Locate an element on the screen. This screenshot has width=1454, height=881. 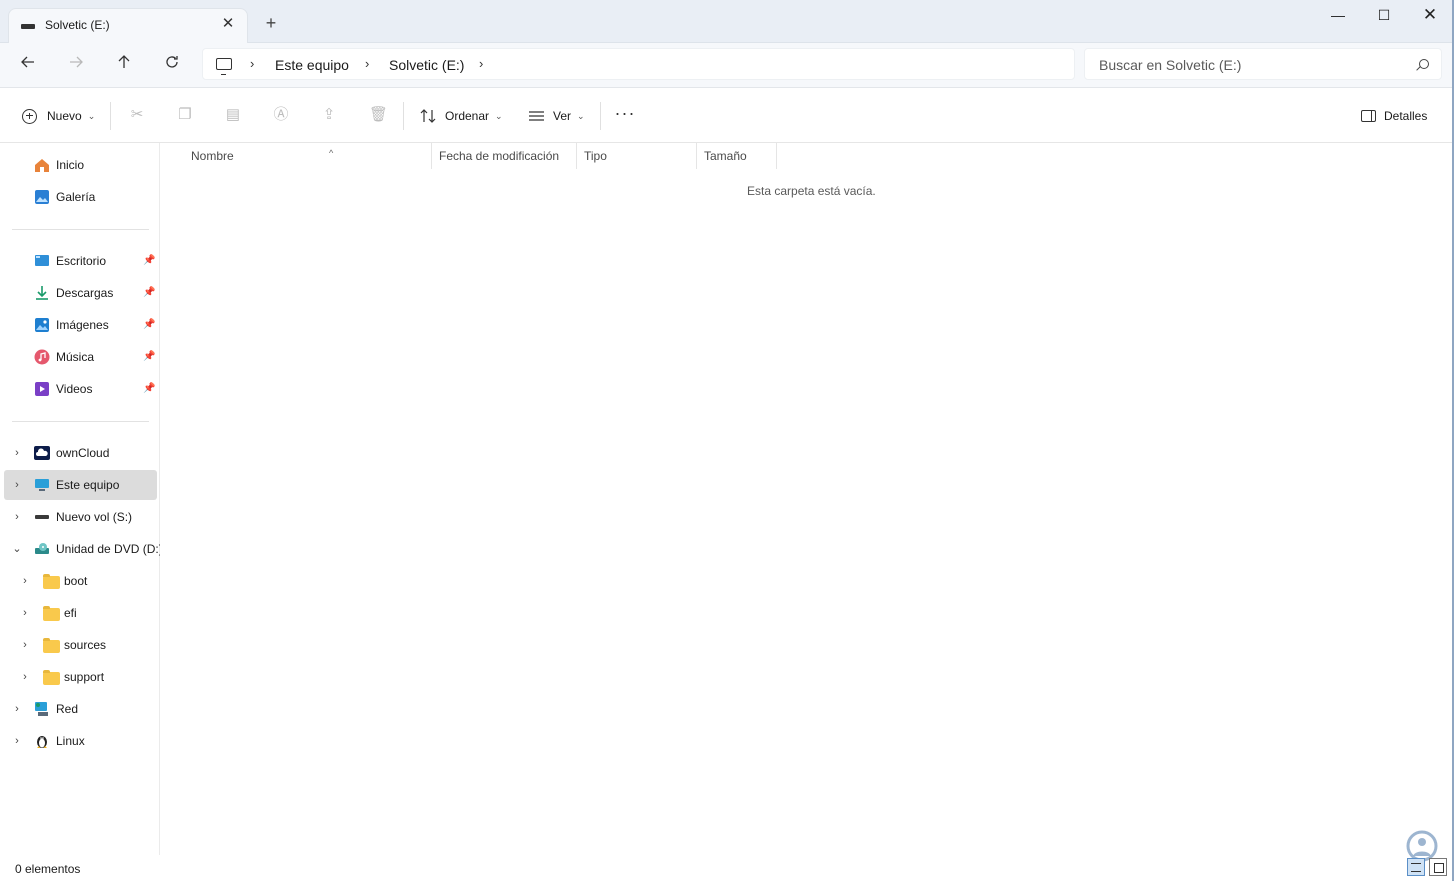
add-icon is located at coordinates (29, 116).